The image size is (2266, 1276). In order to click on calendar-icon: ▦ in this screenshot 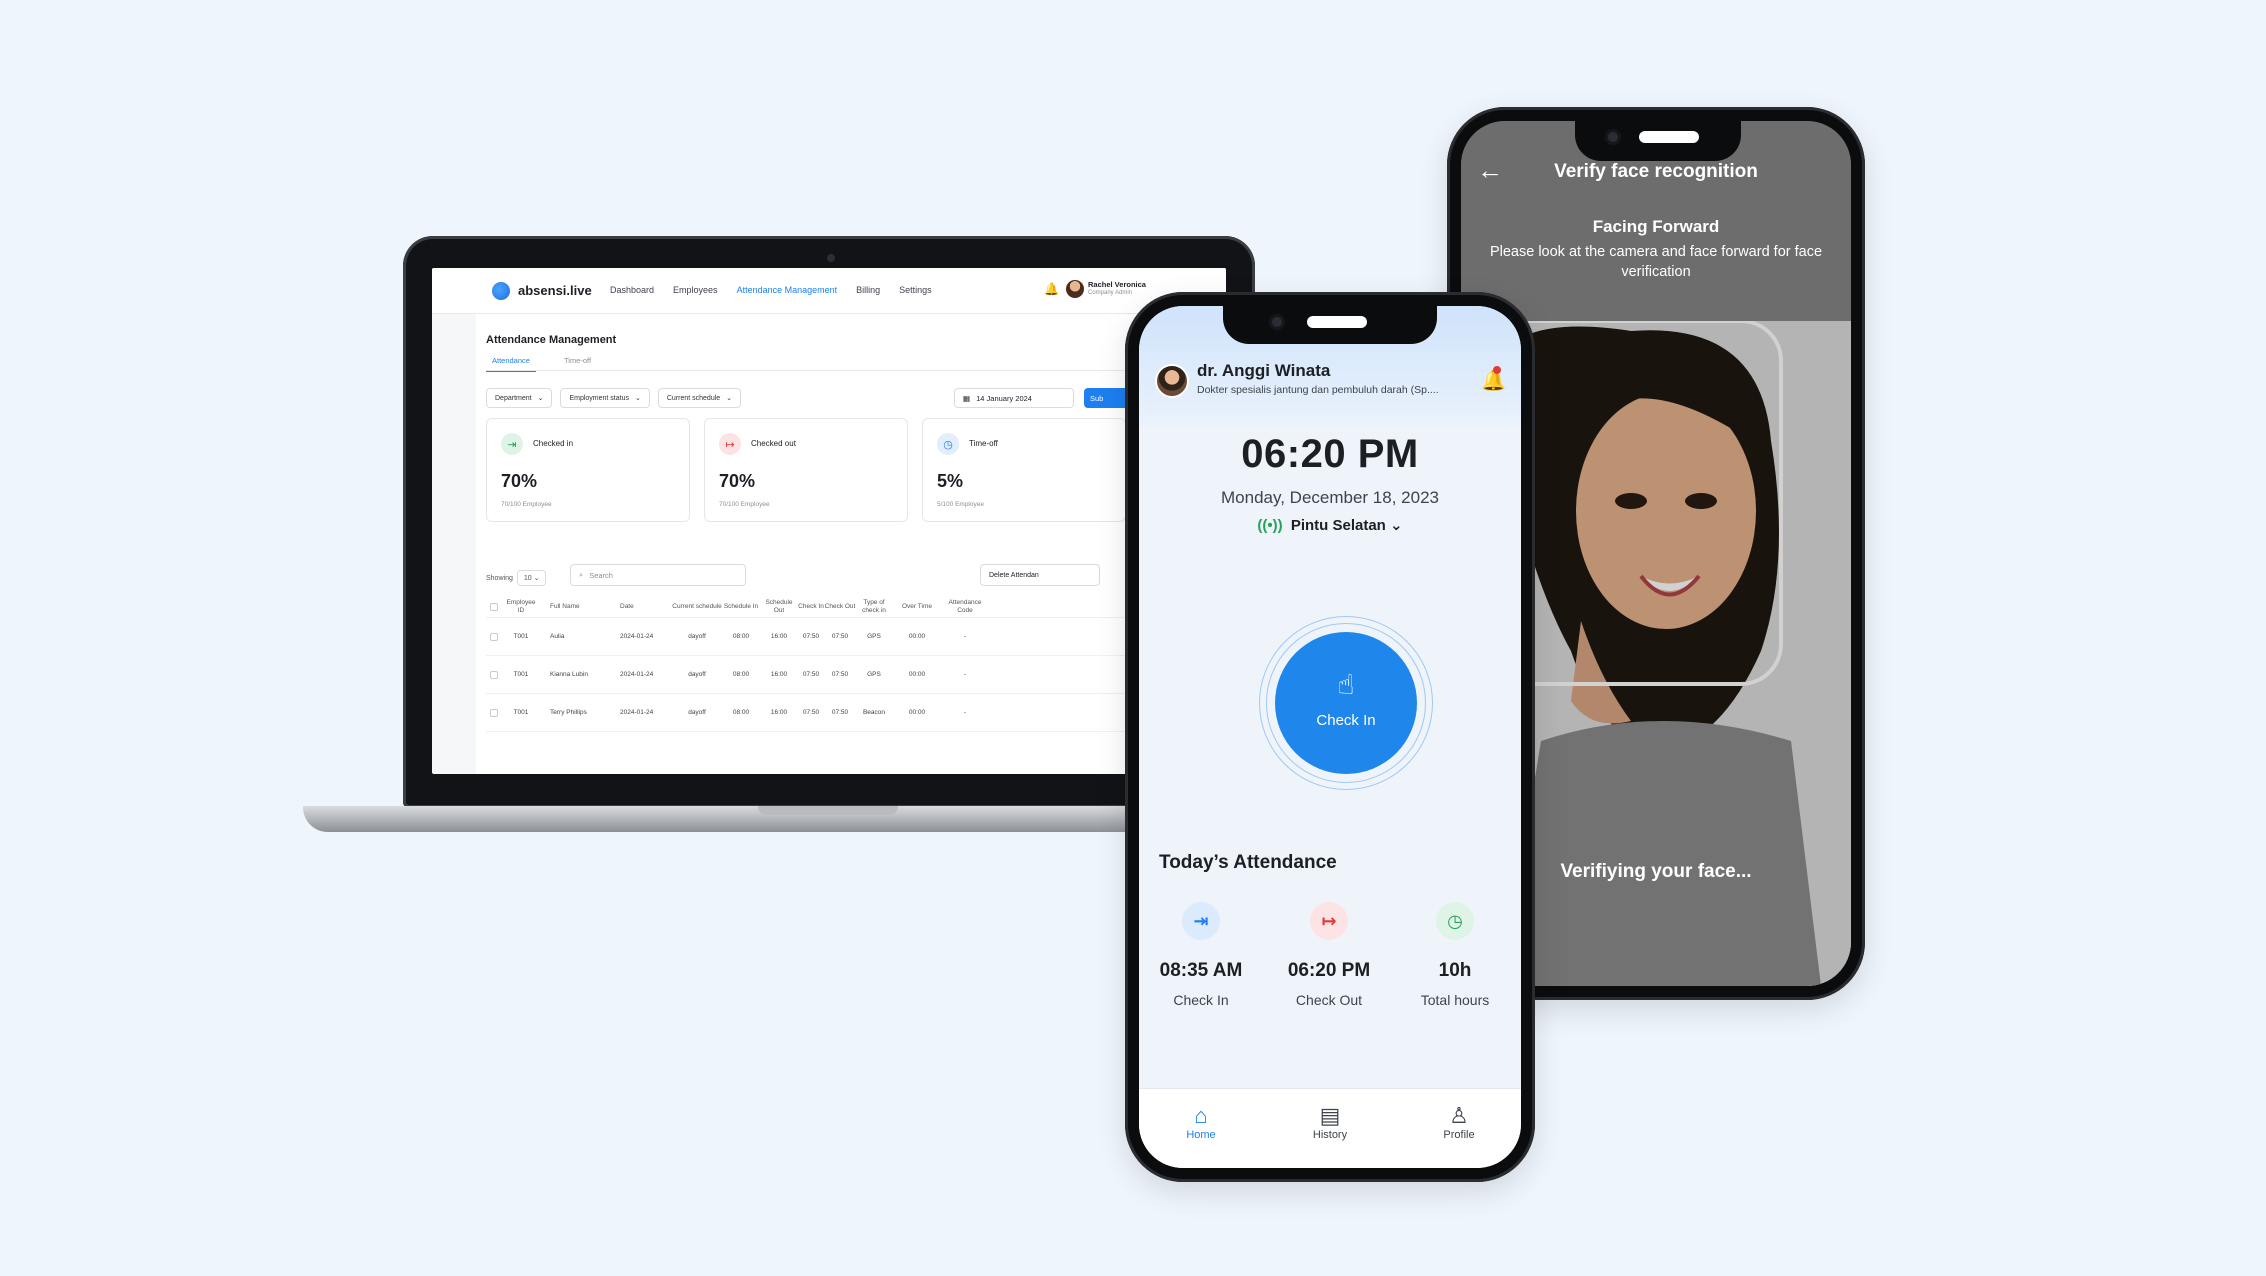, I will do `click(967, 398)`.